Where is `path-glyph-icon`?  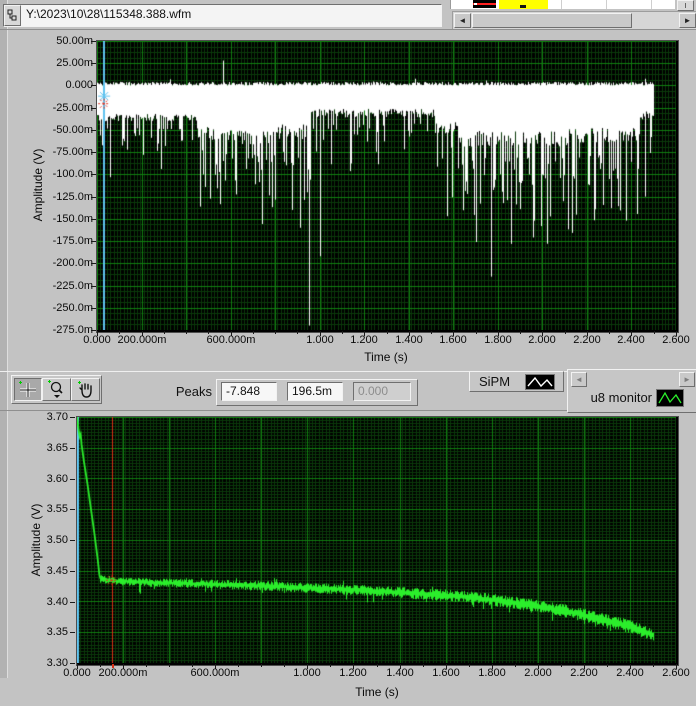 path-glyph-icon is located at coordinates (12, 15).